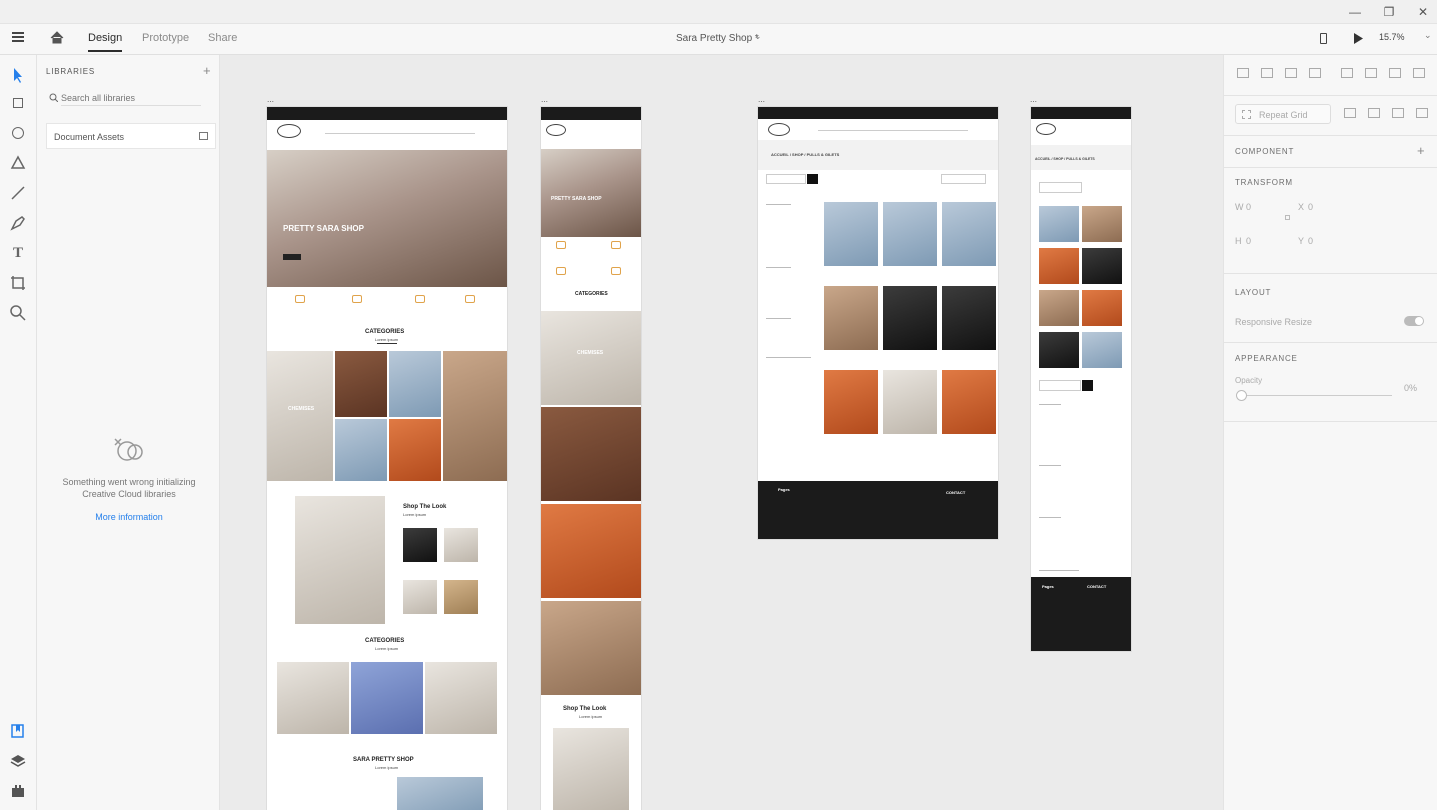 The width and height of the screenshot is (1437, 810). Describe the element at coordinates (1355, 12) in the screenshot. I see `minimize-icon: —` at that location.